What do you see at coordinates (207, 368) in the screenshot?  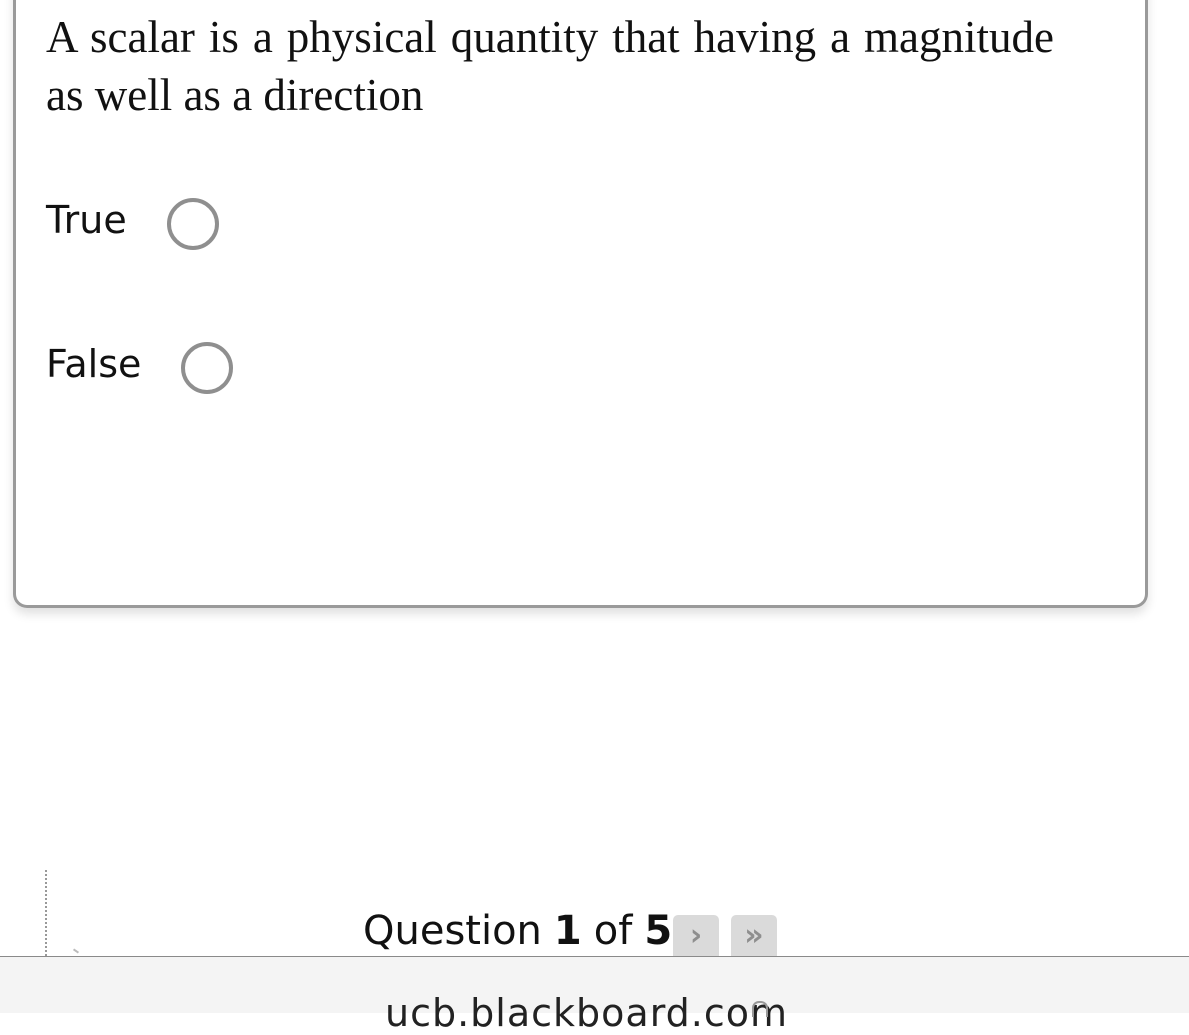 I see `radio-false` at bounding box center [207, 368].